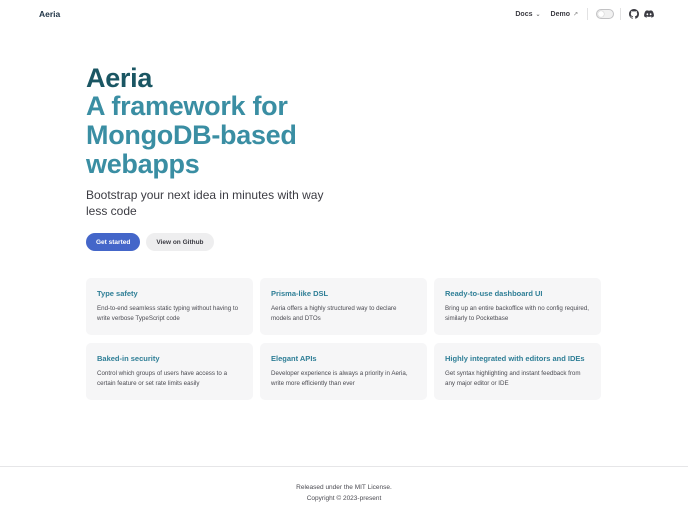 This screenshot has width=688, height=512. Describe the element at coordinates (49, 14) in the screenshot. I see `site-title: Aeria` at that location.